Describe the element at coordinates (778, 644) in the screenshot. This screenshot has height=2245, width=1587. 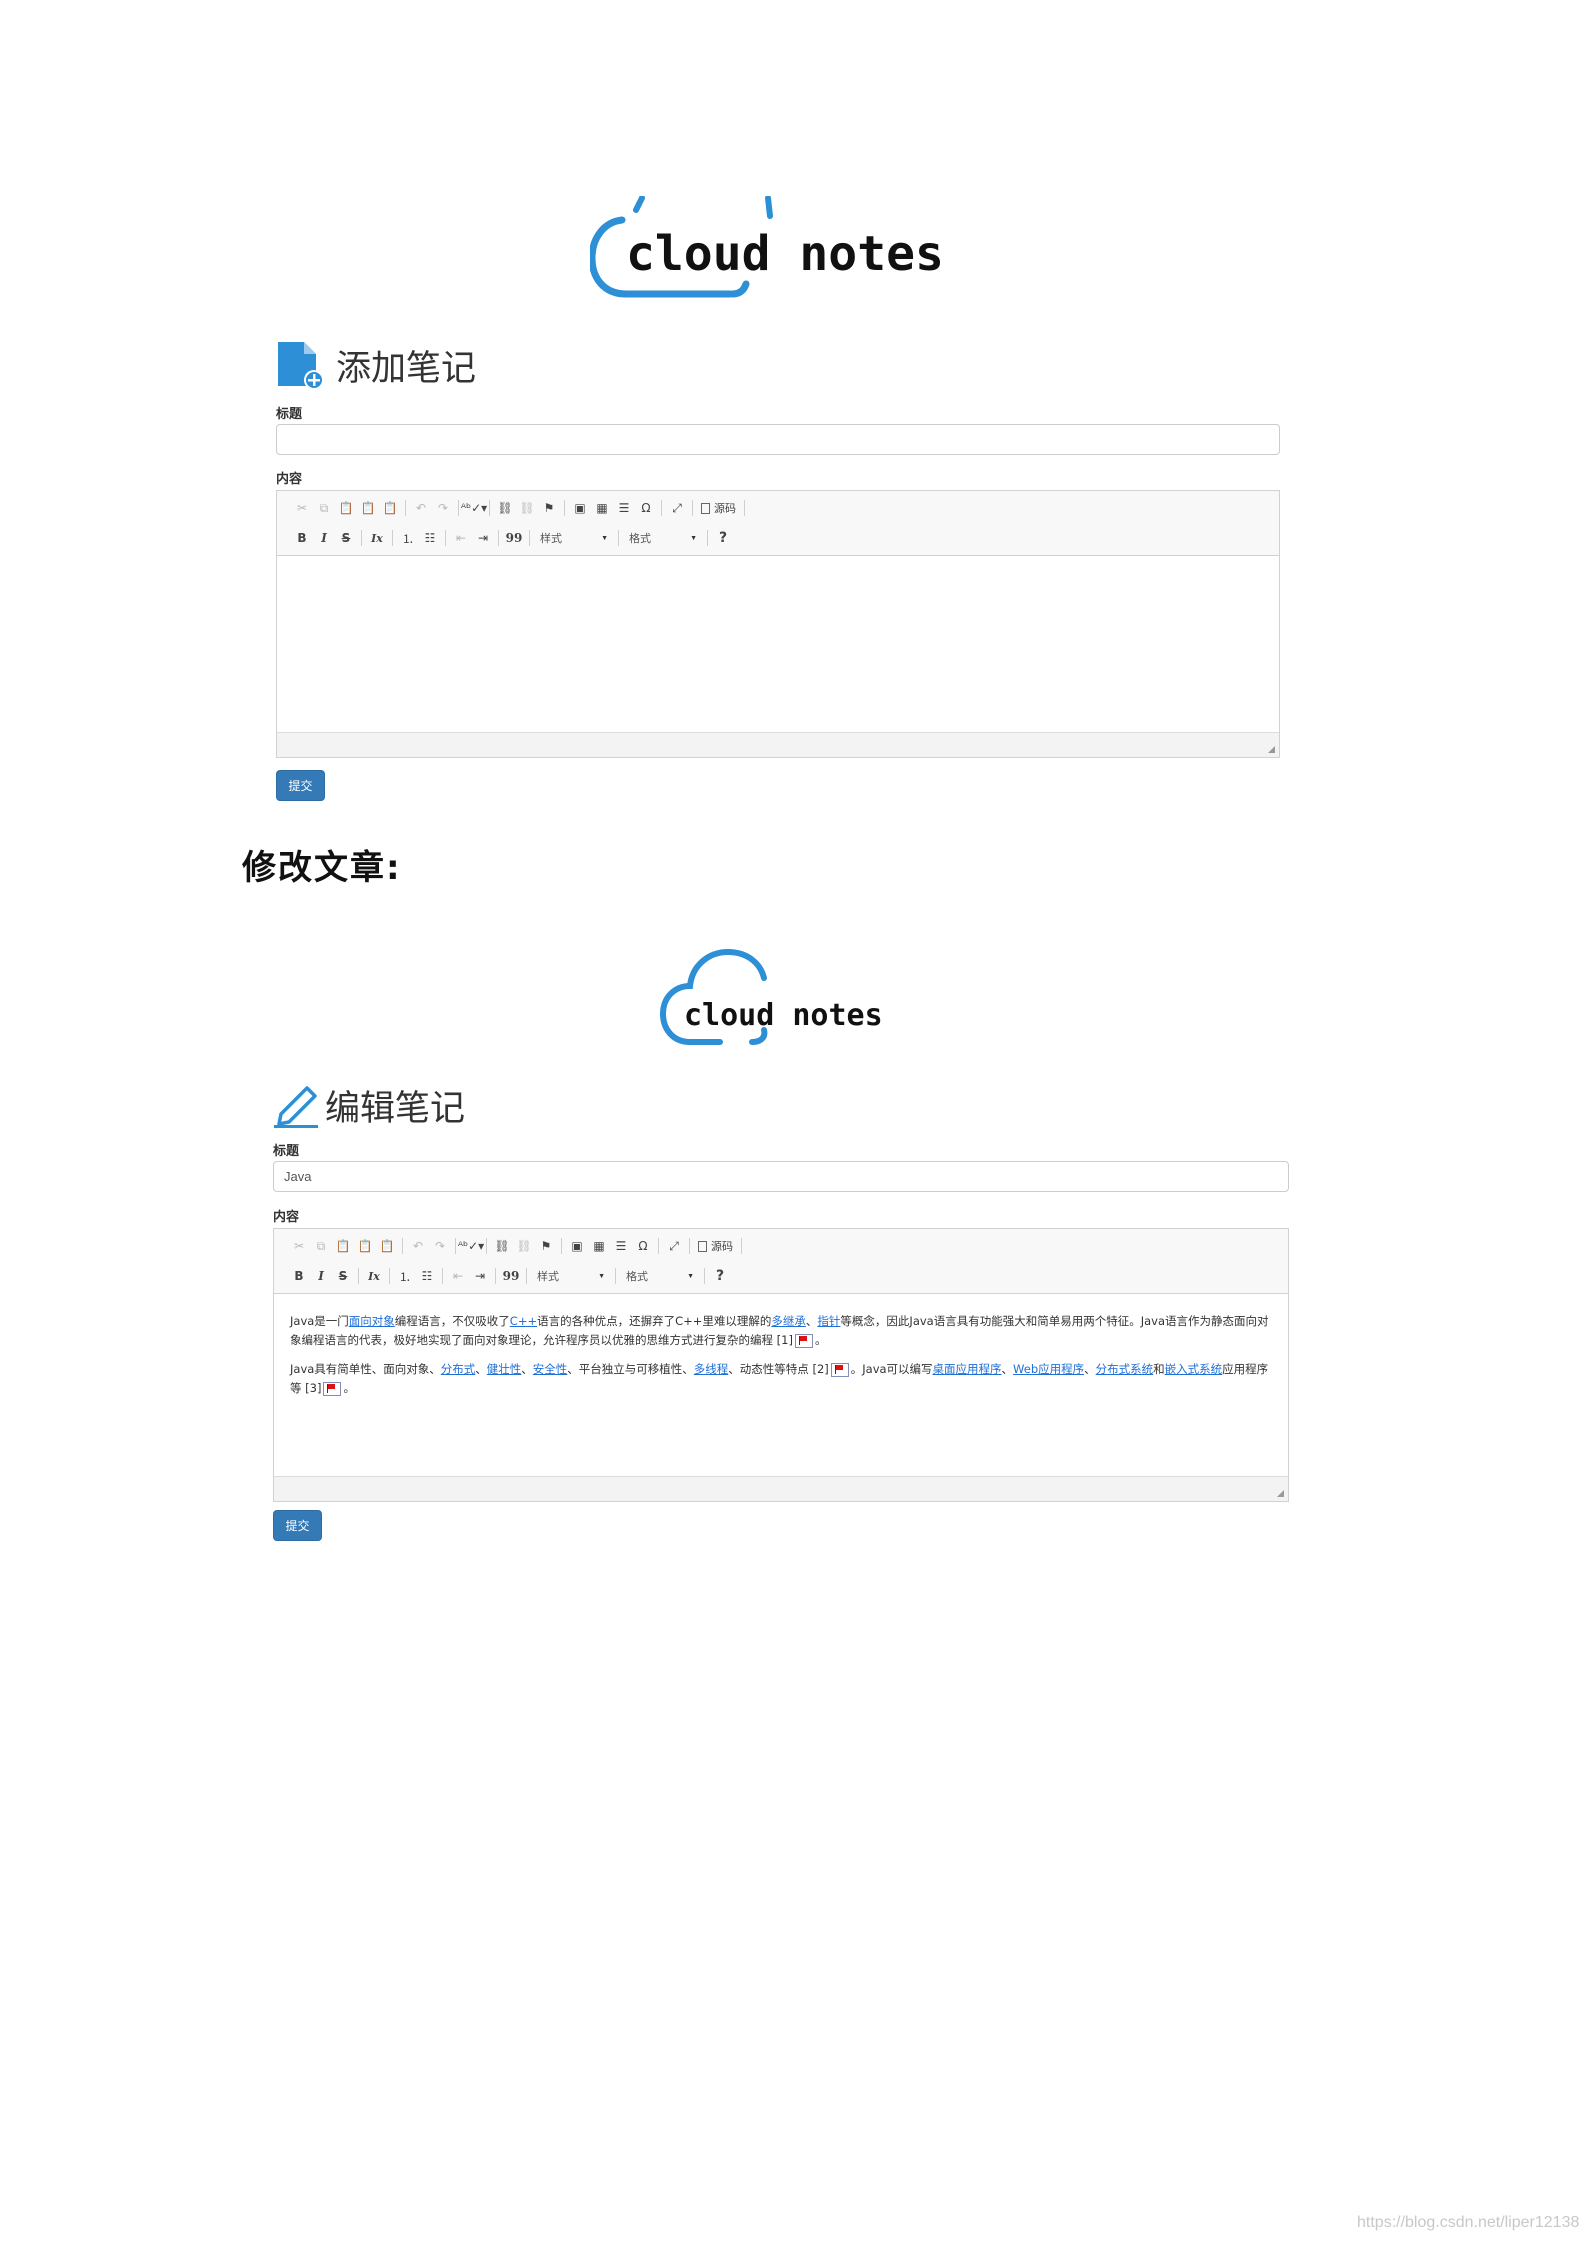
I see `editor-content-area` at that location.